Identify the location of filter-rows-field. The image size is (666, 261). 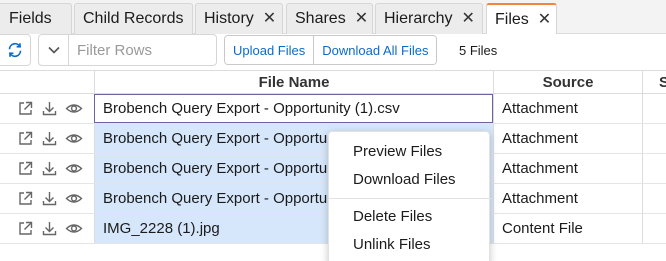
(127, 50).